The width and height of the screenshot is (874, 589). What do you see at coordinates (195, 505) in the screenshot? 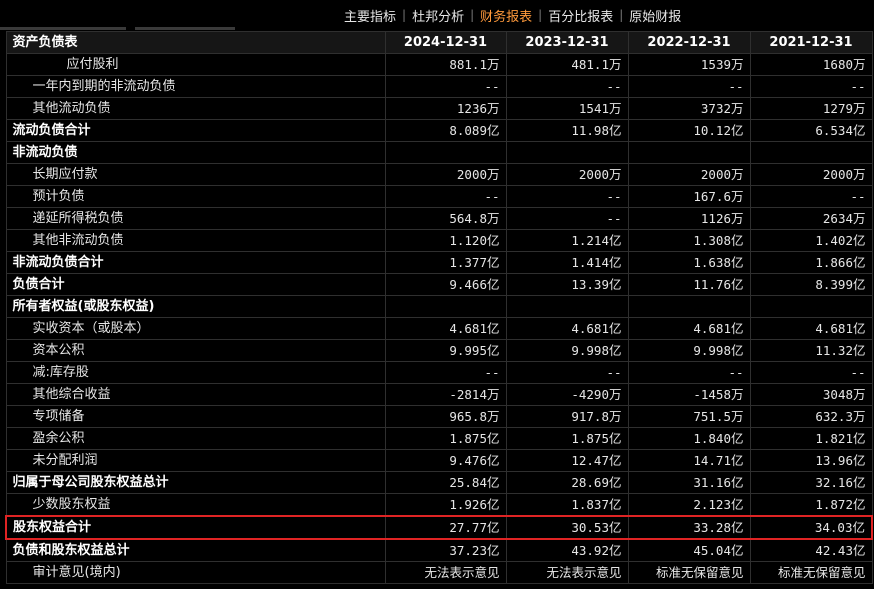
I see `row-label: 少数股东权益` at bounding box center [195, 505].